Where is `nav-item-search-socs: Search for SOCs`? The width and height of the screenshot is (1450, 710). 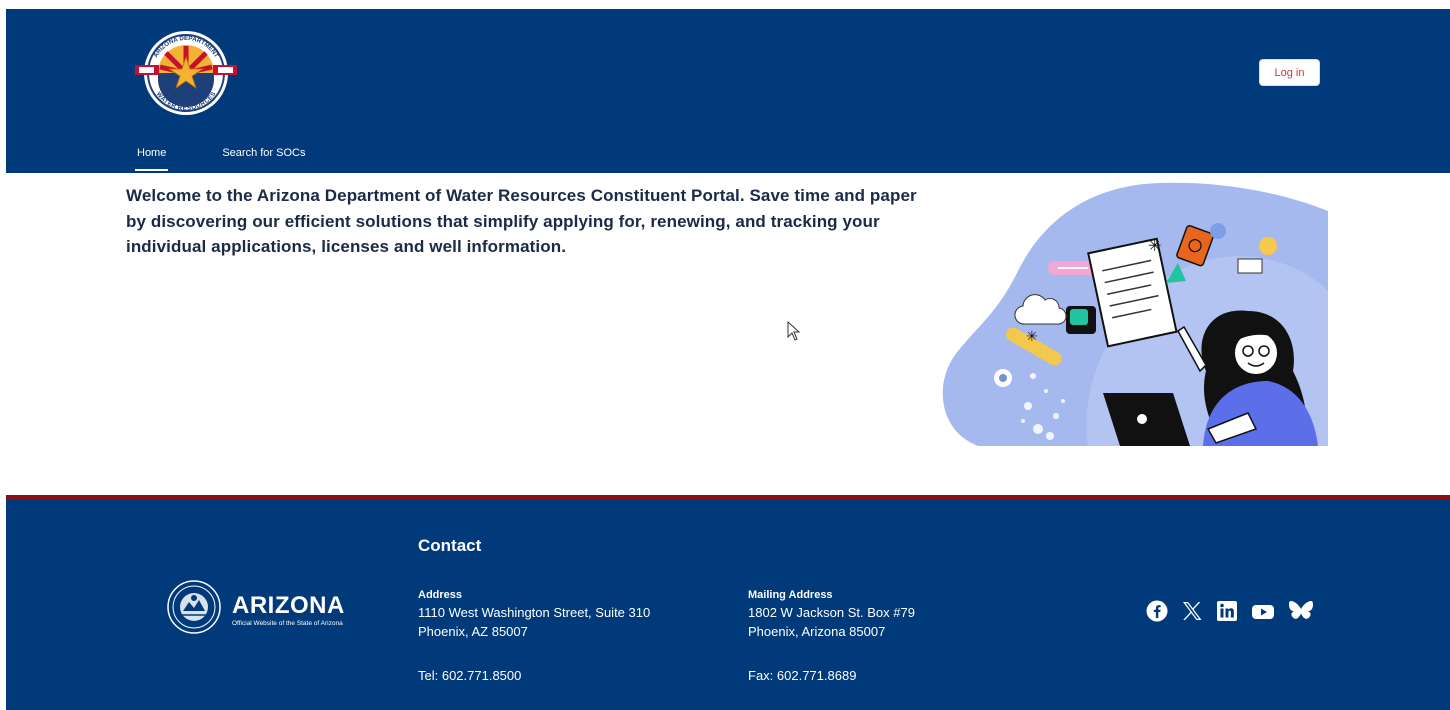
nav-item-search-socs: Search for SOCs is located at coordinates (263, 156).